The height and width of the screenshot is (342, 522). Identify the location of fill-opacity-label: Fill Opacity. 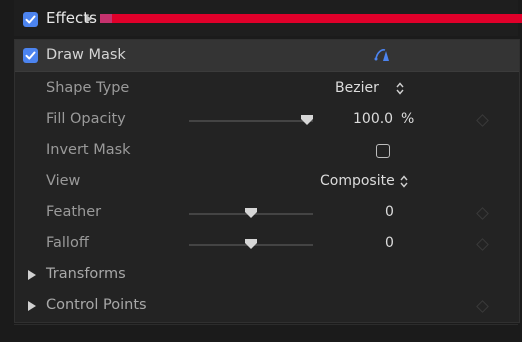
(86, 119).